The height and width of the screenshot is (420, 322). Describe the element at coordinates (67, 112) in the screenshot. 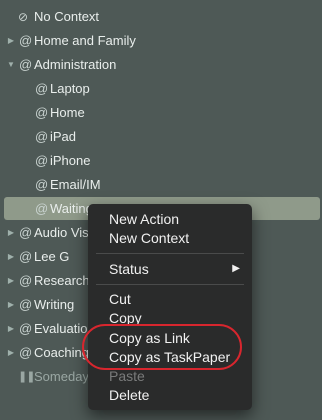

I see `context-label: Home` at that location.